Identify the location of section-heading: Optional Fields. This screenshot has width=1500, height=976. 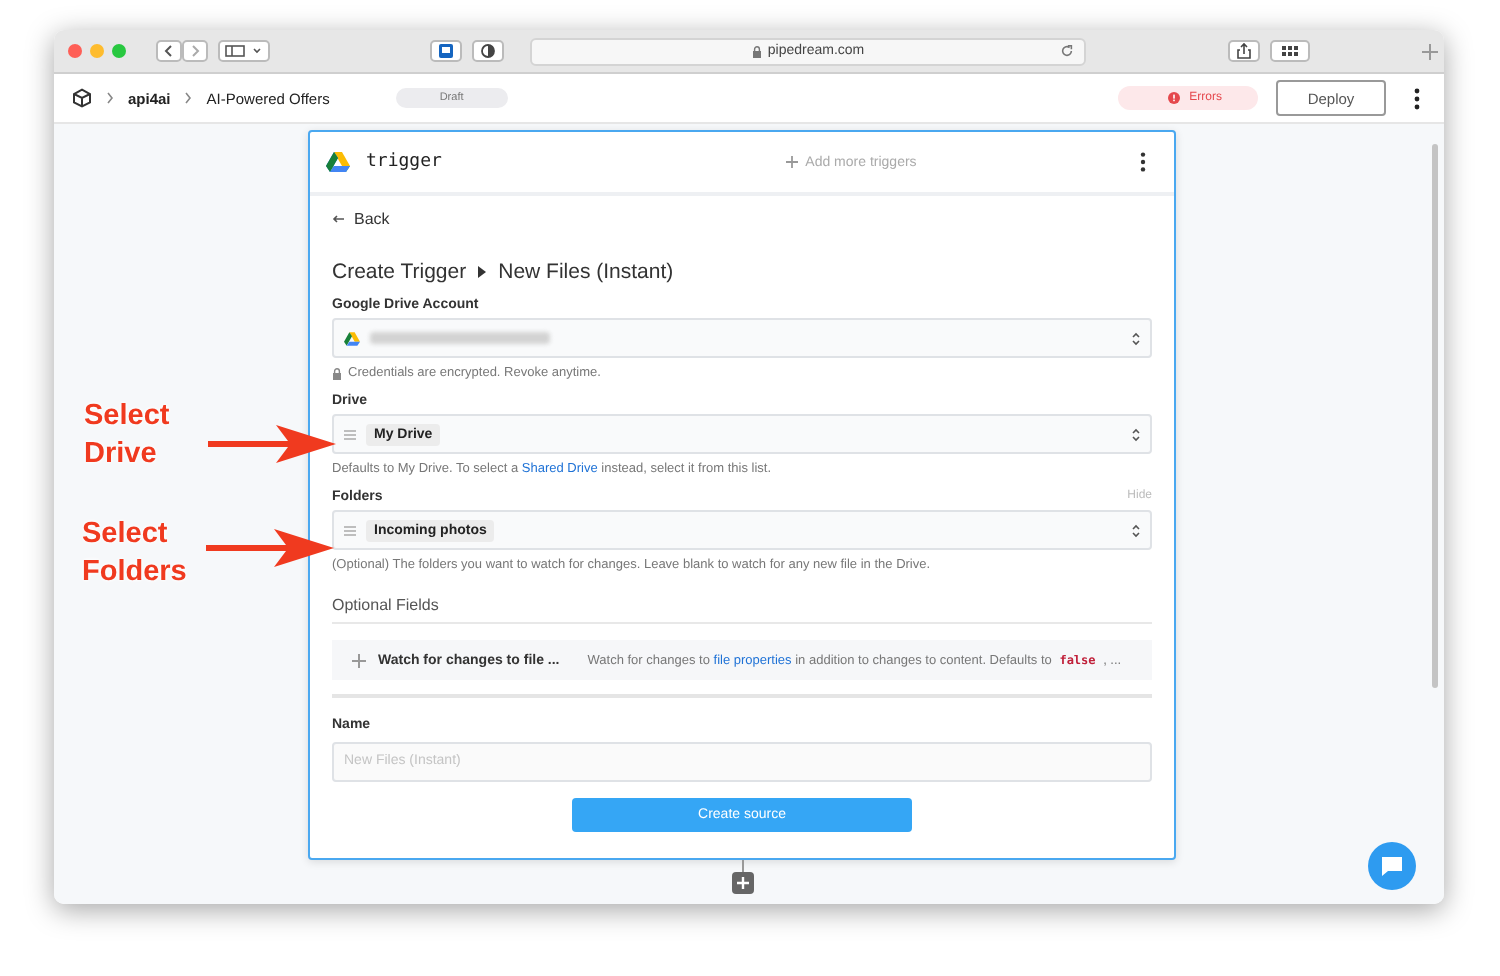
(742, 610).